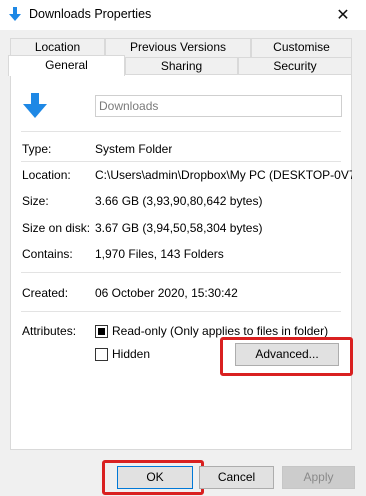 This screenshot has height=496, width=366. Describe the element at coordinates (66, 65) in the screenshot. I see `tab-general: General` at that location.